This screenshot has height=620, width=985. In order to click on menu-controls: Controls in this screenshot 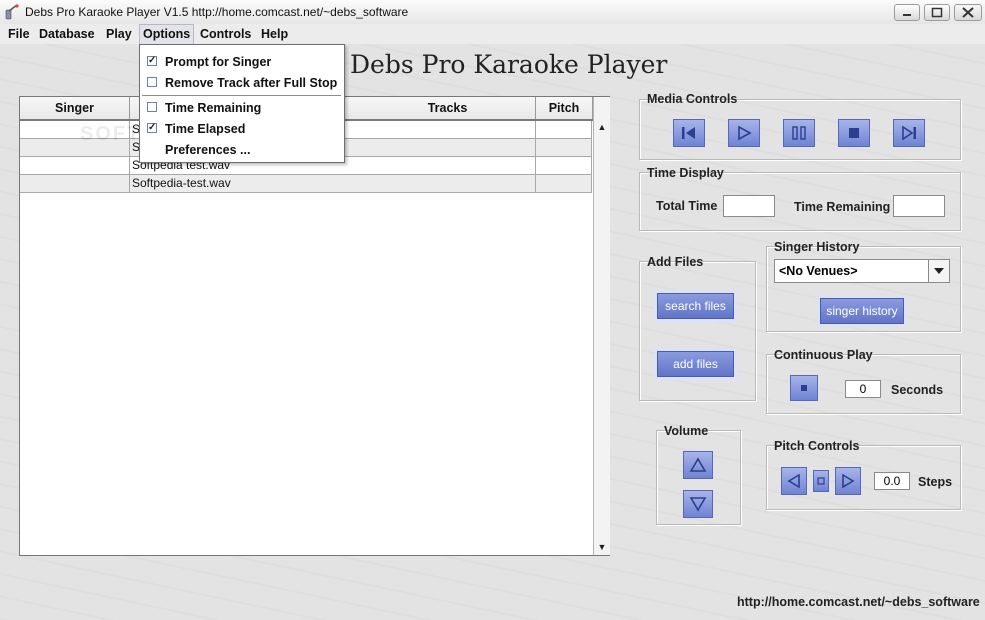, I will do `click(225, 35)`.